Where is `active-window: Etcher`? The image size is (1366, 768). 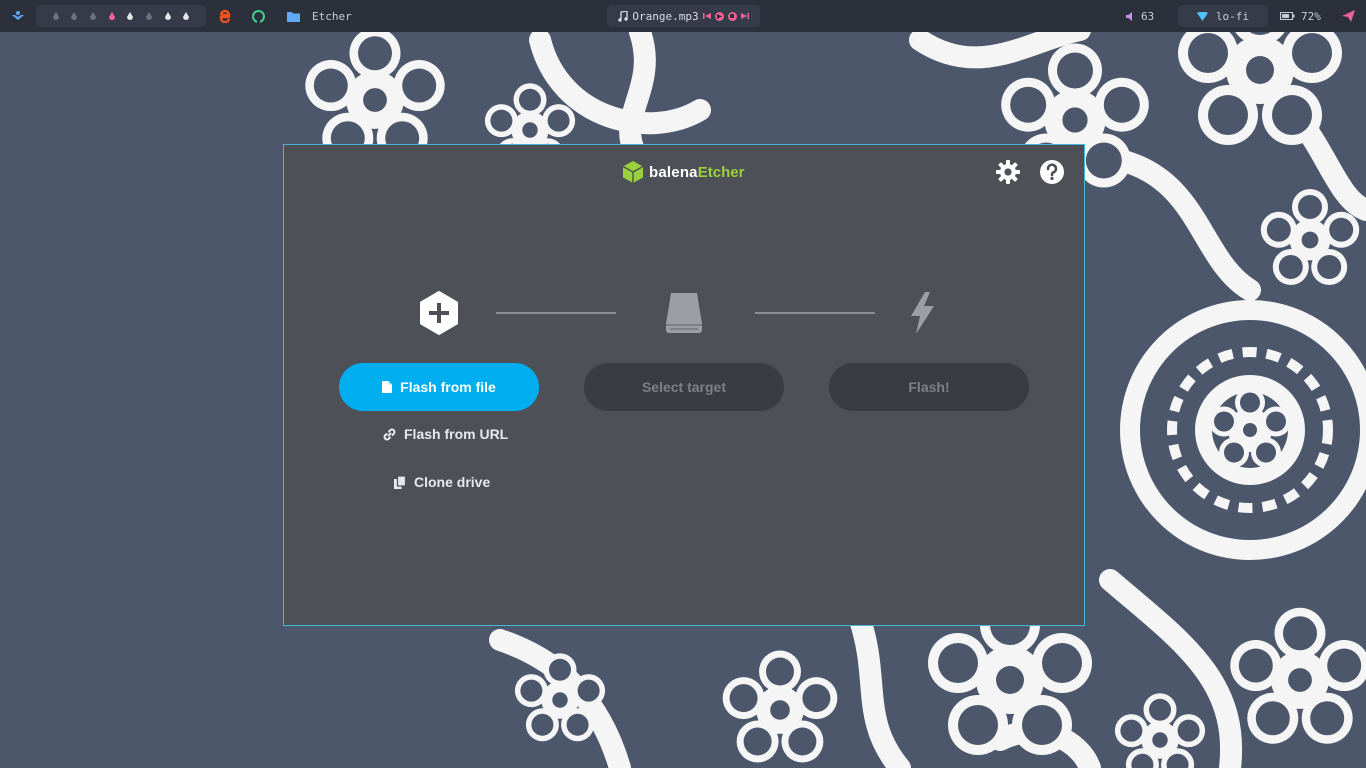
active-window: Etcher is located at coordinates (319, 16).